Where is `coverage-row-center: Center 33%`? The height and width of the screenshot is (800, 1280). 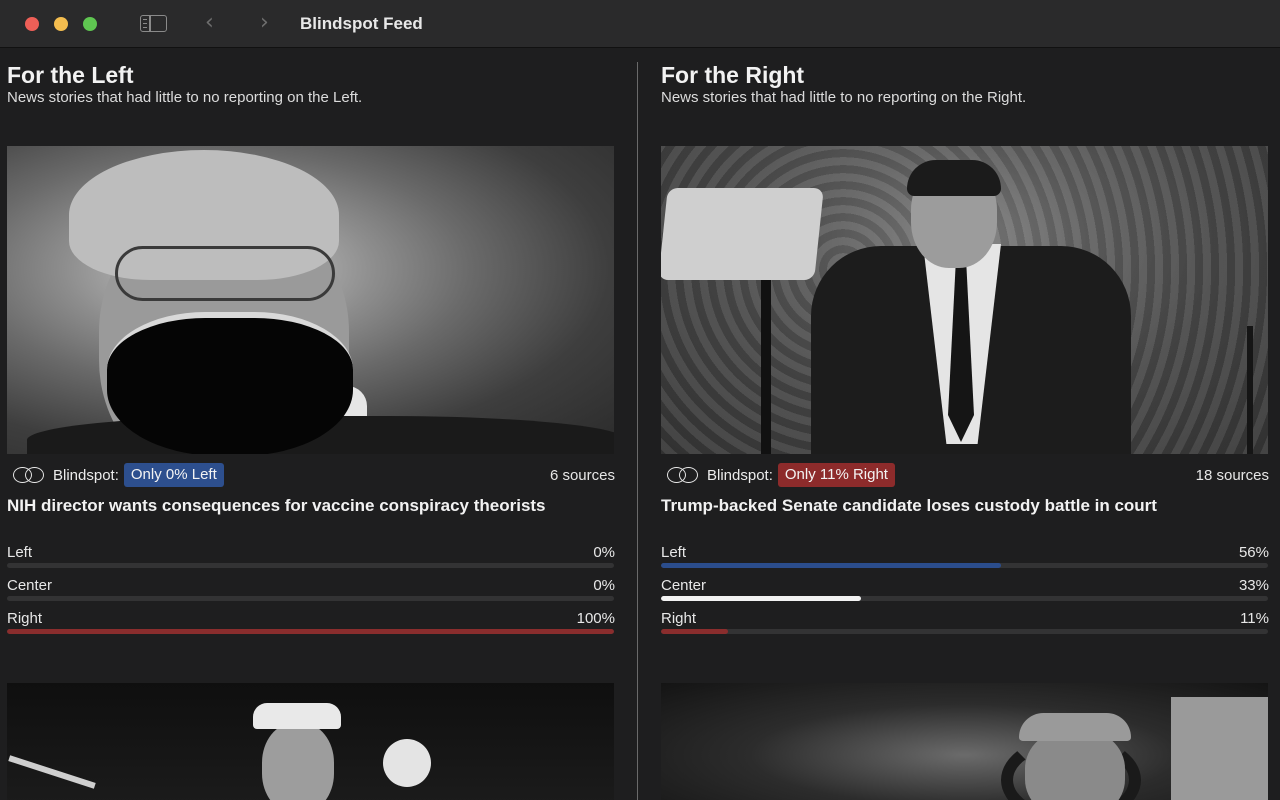 coverage-row-center: Center 33% is located at coordinates (965, 593).